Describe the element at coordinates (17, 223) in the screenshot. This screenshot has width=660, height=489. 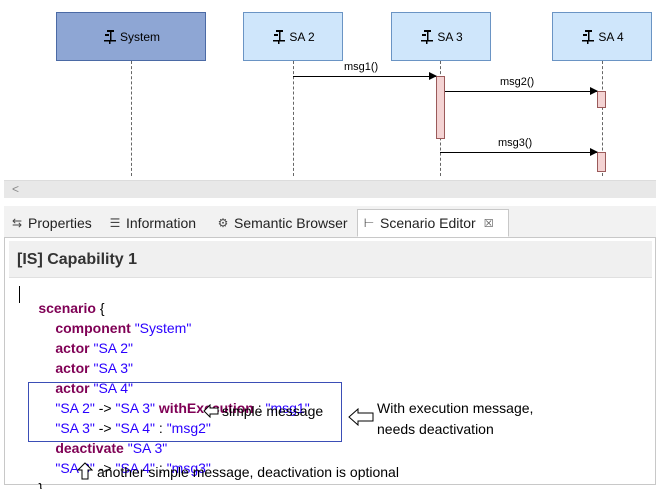
I see `properties-icon: ⇆` at that location.